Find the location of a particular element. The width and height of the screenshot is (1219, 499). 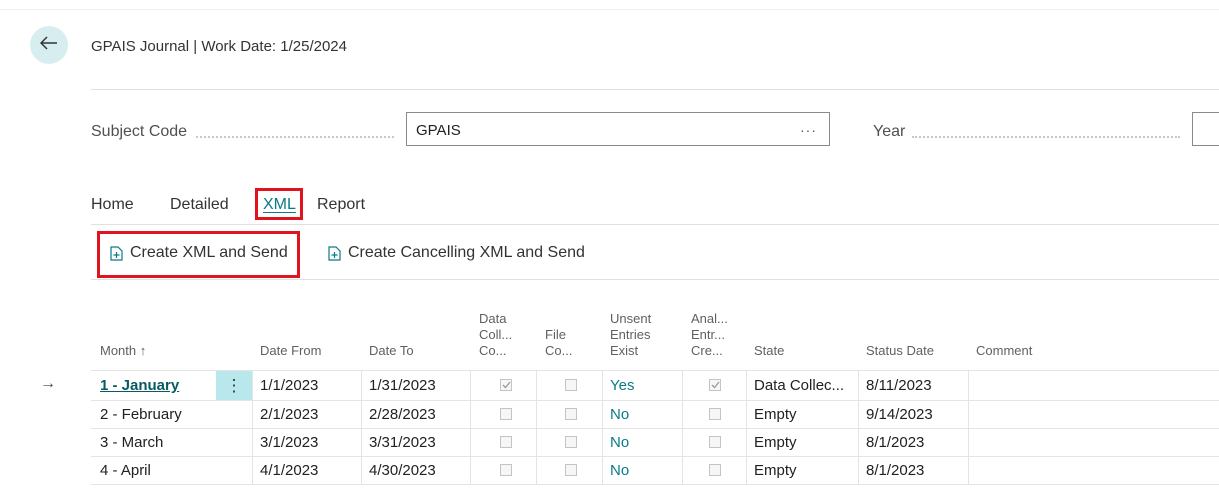

arrow-left-icon is located at coordinates (48, 45).